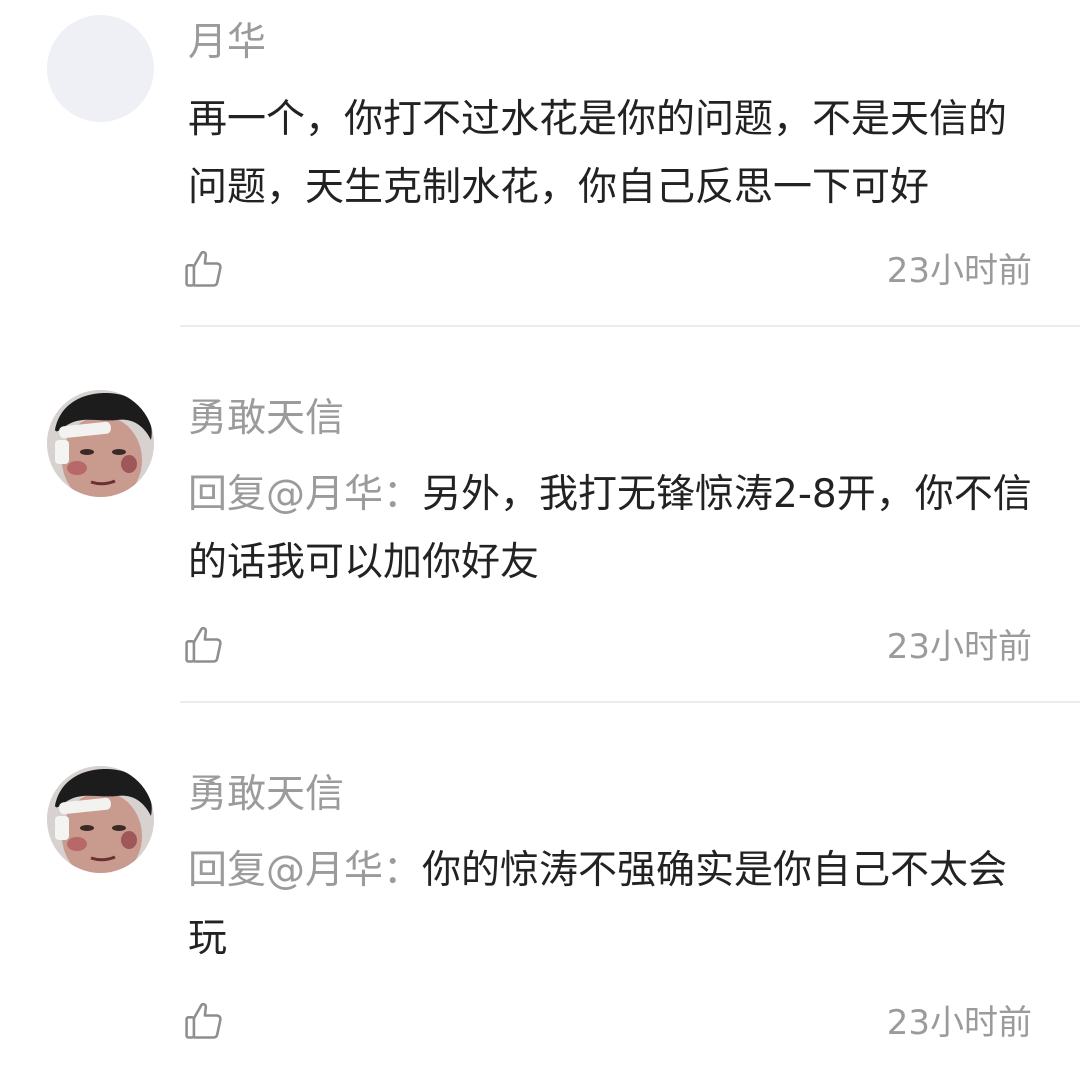 The image size is (1080, 1069). I want to click on comment-text: 回复@月华：另外，我打无锋惊涛2-8开，你不信的话我可以加你好友, so click(613, 529).